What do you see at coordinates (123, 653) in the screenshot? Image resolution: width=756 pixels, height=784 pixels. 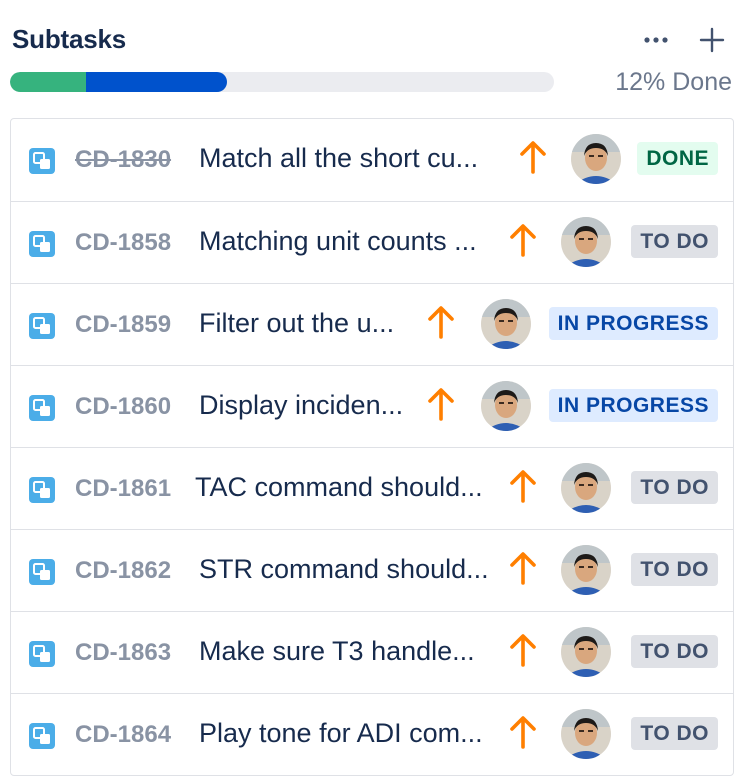 I see `issue-key: CD-1863` at bounding box center [123, 653].